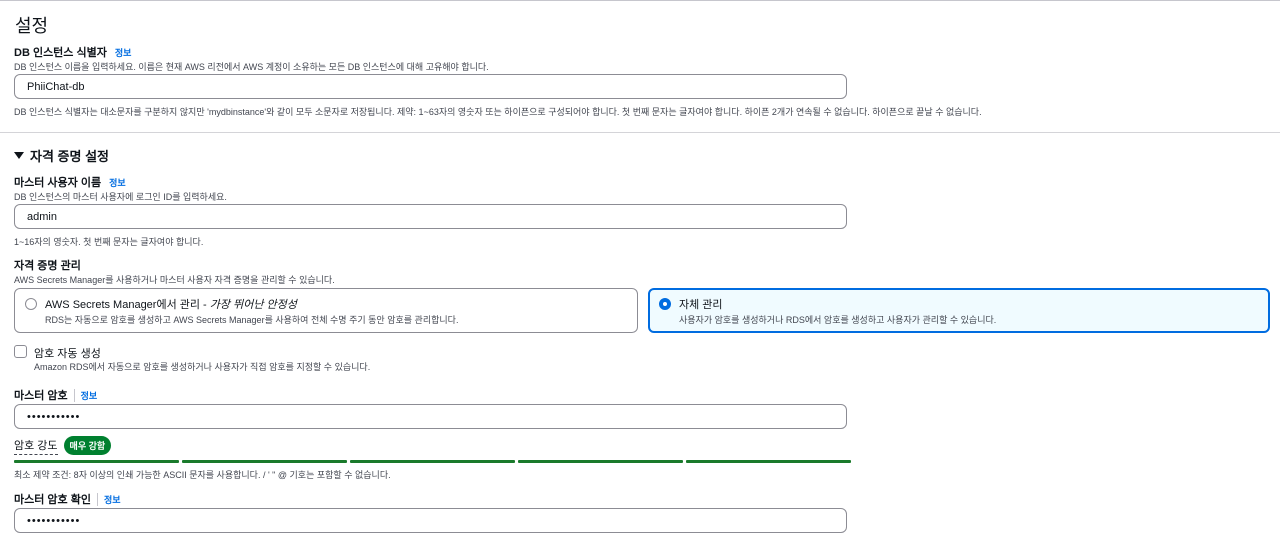 The height and width of the screenshot is (545, 1280). Describe the element at coordinates (67, 354) in the screenshot. I see `auto-generate-label: 암호 자동 생성` at that location.